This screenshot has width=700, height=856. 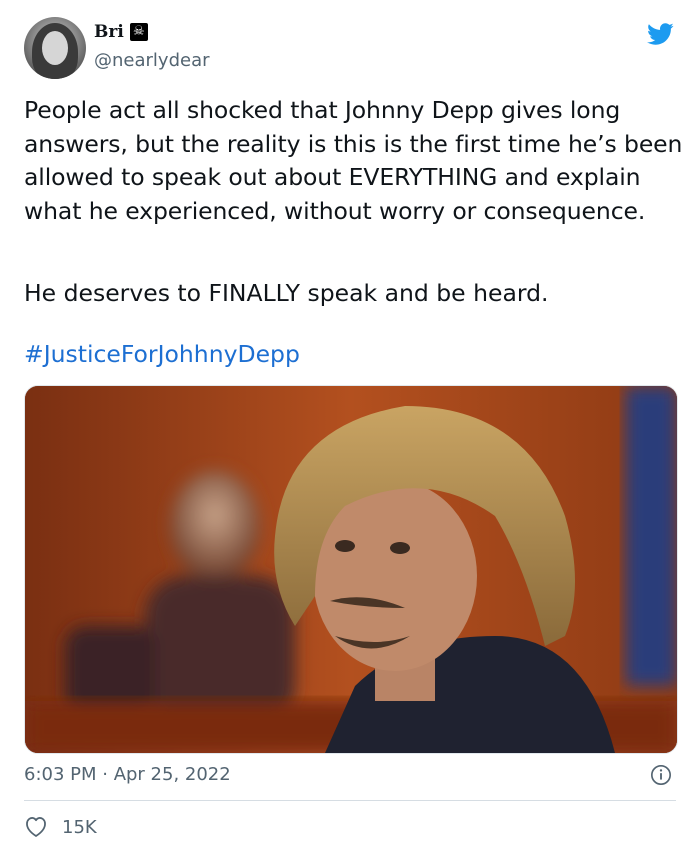 What do you see at coordinates (138, 32) in the screenshot?
I see `skull-and-crossbones-icon: ☠` at bounding box center [138, 32].